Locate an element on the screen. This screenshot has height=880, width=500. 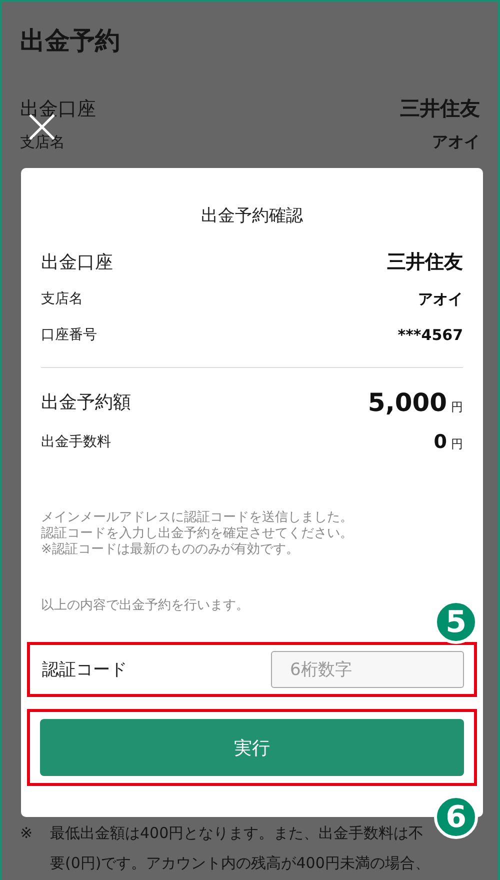
amount-value: 5,000 is located at coordinates (407, 402).